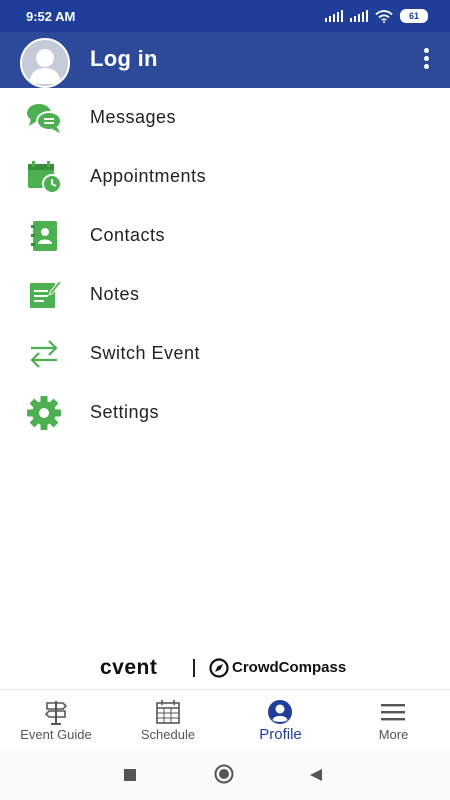 Image resolution: width=450 pixels, height=800 pixels. I want to click on nav-profile: Profile, so click(280, 720).